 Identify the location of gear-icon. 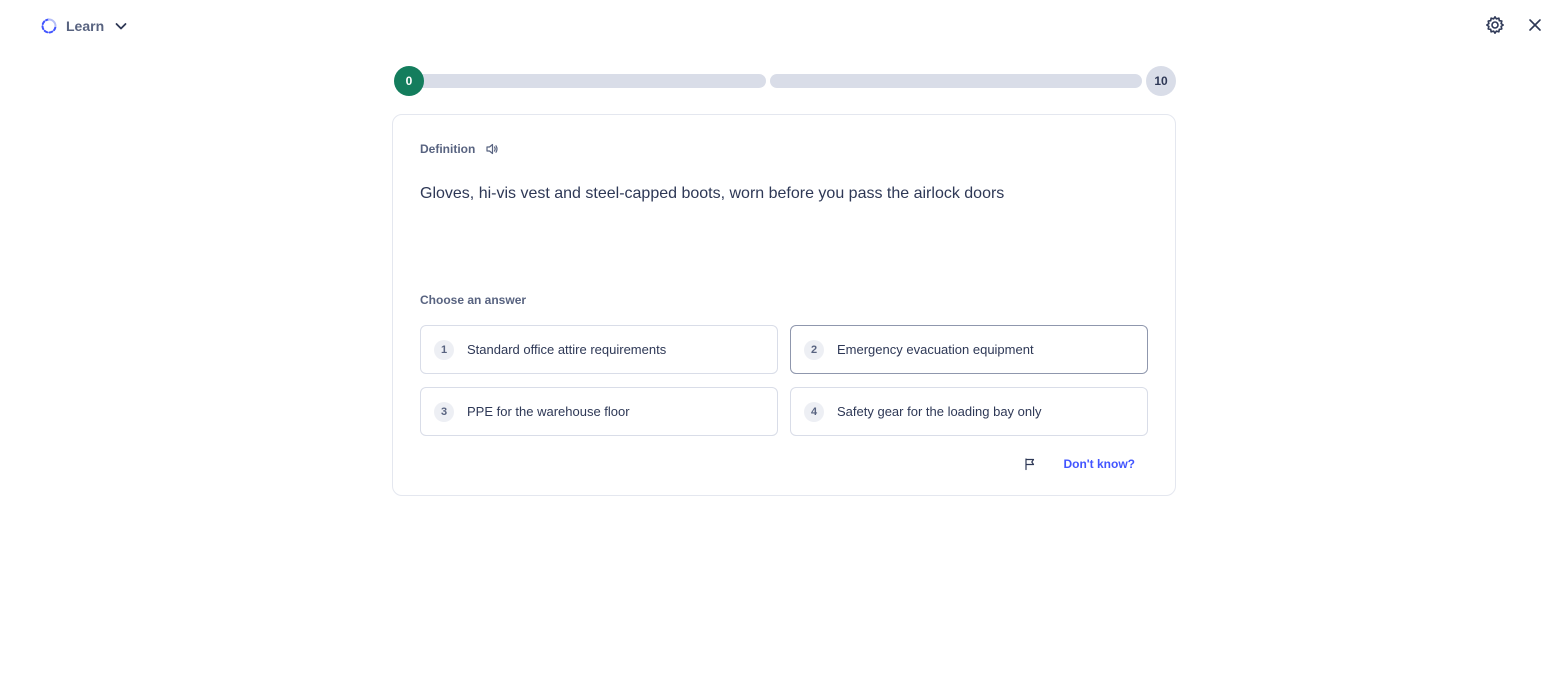
(1495, 25).